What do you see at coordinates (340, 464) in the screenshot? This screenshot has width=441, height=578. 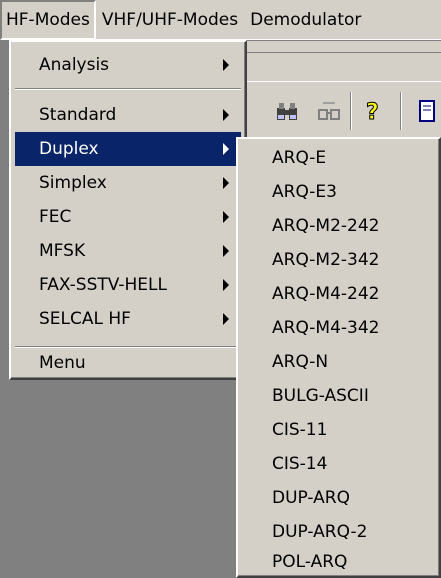 I see `submenu-item-cis-14: CIS-14` at bounding box center [340, 464].